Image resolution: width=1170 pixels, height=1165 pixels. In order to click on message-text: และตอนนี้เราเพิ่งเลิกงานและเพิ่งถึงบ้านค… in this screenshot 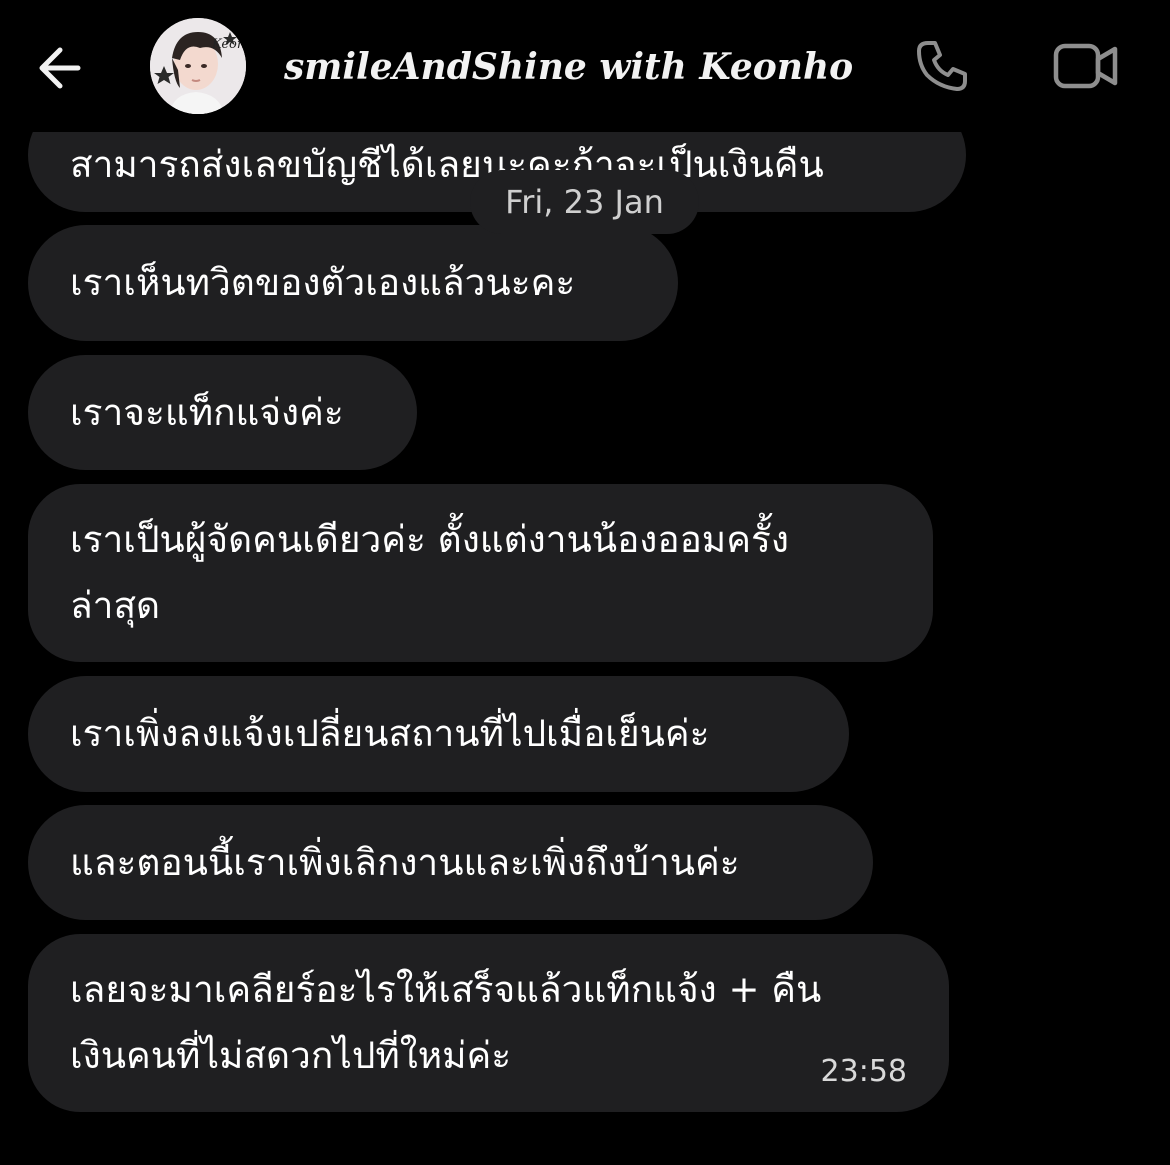, I will do `click(405, 862)`.